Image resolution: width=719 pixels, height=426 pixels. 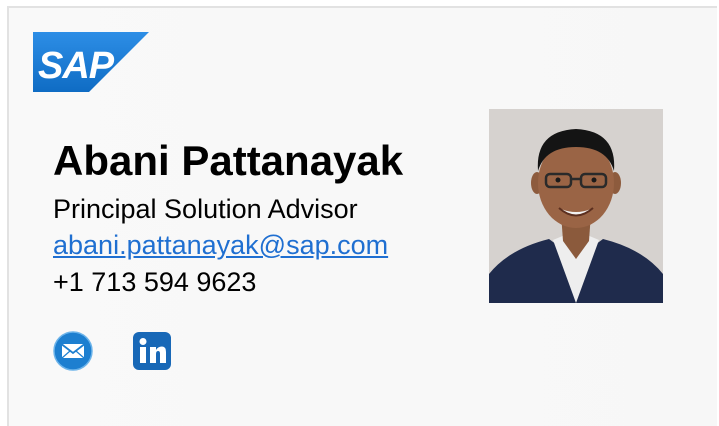 I want to click on profile-photo, so click(x=576, y=206).